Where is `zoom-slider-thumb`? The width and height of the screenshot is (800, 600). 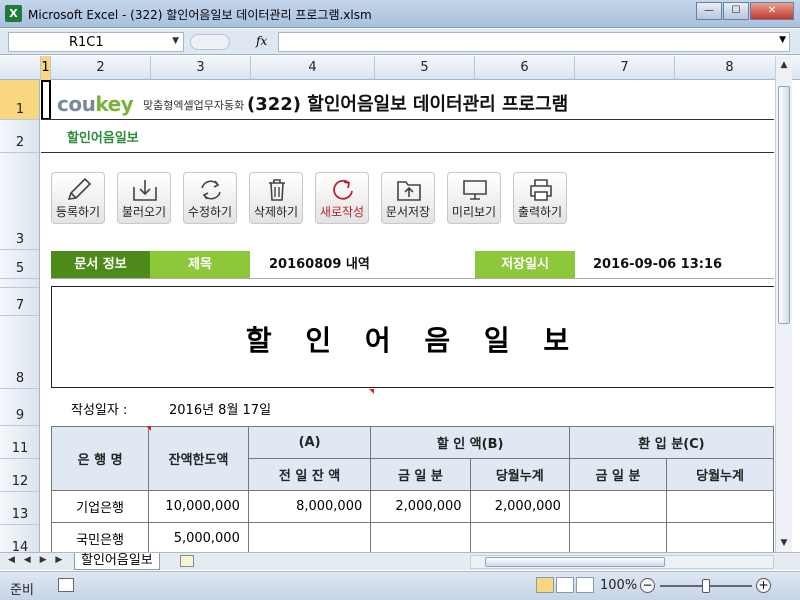
zoom-slider-thumb is located at coordinates (706, 586).